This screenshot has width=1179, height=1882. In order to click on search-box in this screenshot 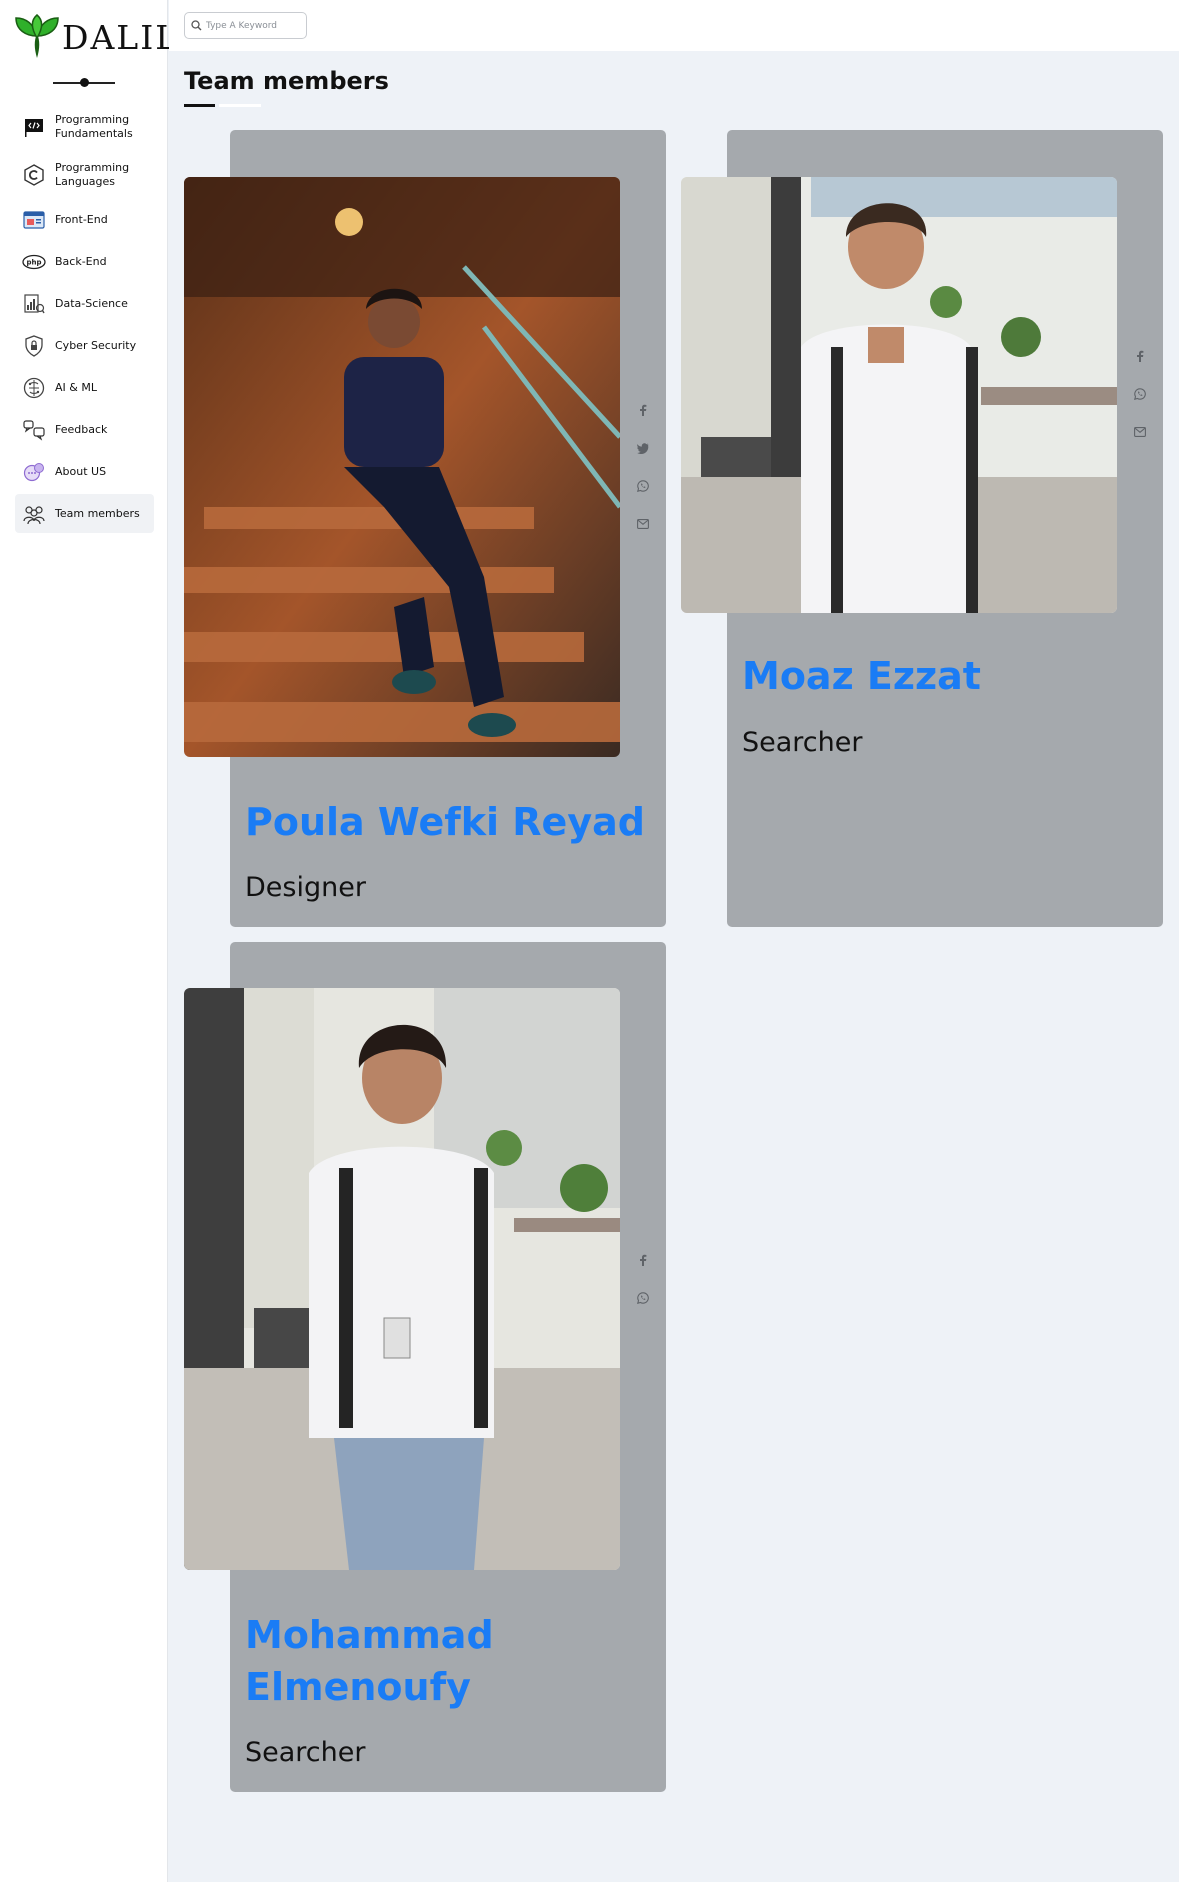, I will do `click(245, 25)`.